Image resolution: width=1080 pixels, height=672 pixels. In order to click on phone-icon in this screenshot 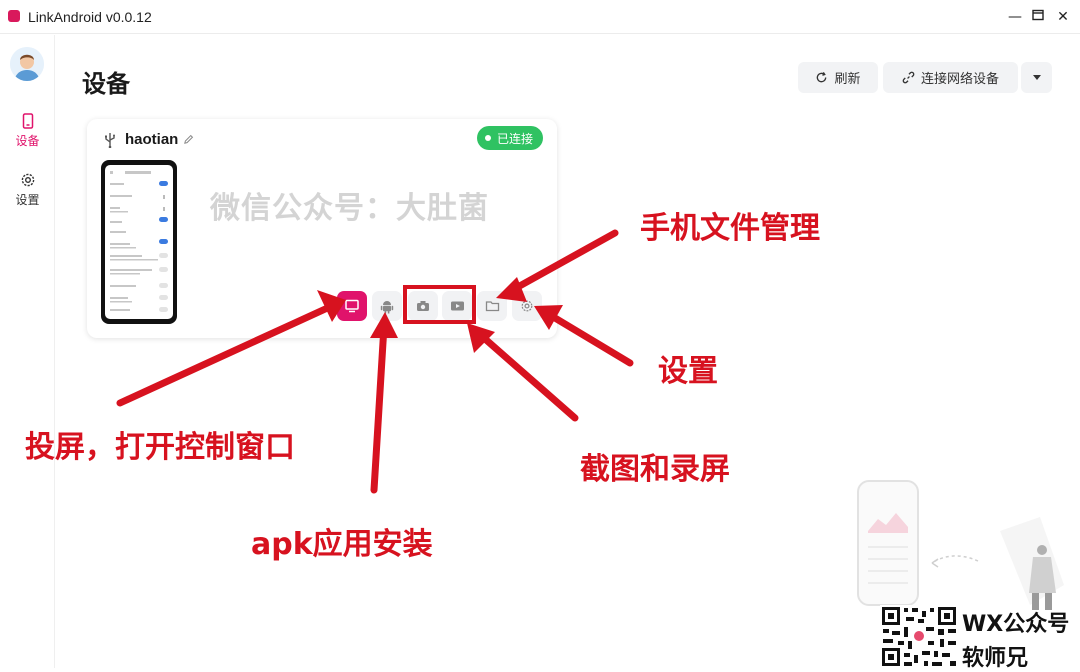, I will do `click(27, 121)`.